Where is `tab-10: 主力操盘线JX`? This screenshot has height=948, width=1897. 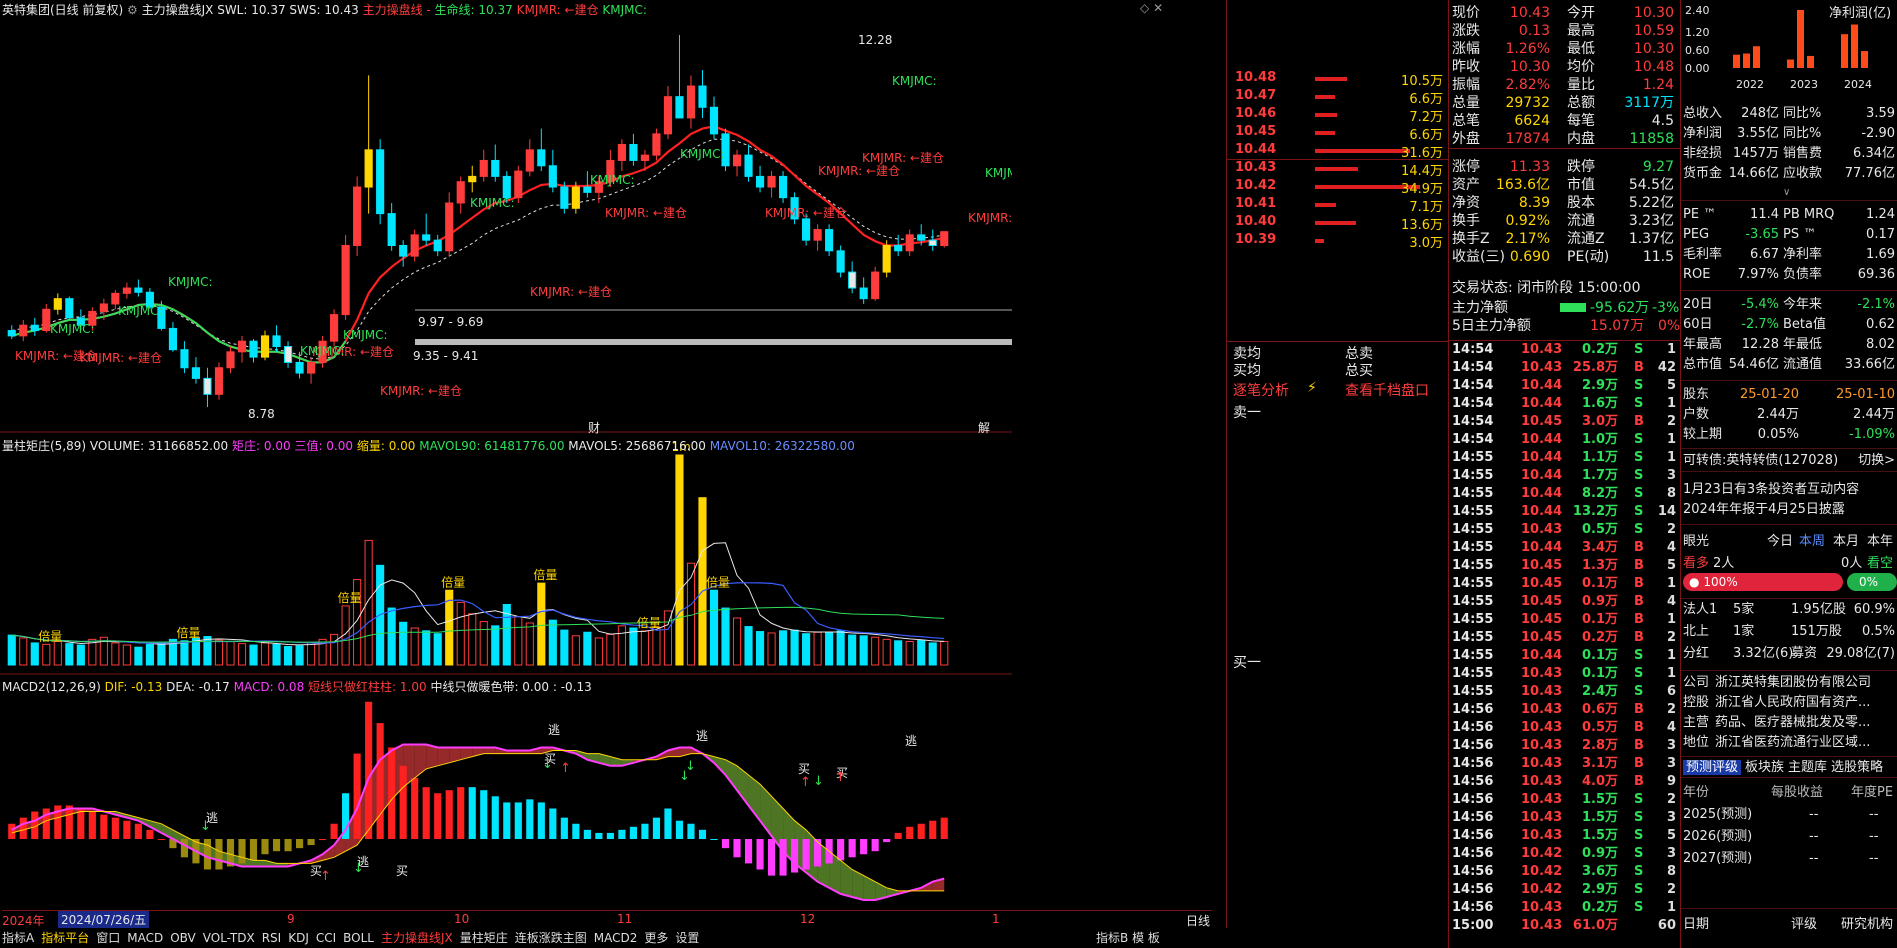 tab-10: 主力操盘线JX is located at coordinates (417, 938).